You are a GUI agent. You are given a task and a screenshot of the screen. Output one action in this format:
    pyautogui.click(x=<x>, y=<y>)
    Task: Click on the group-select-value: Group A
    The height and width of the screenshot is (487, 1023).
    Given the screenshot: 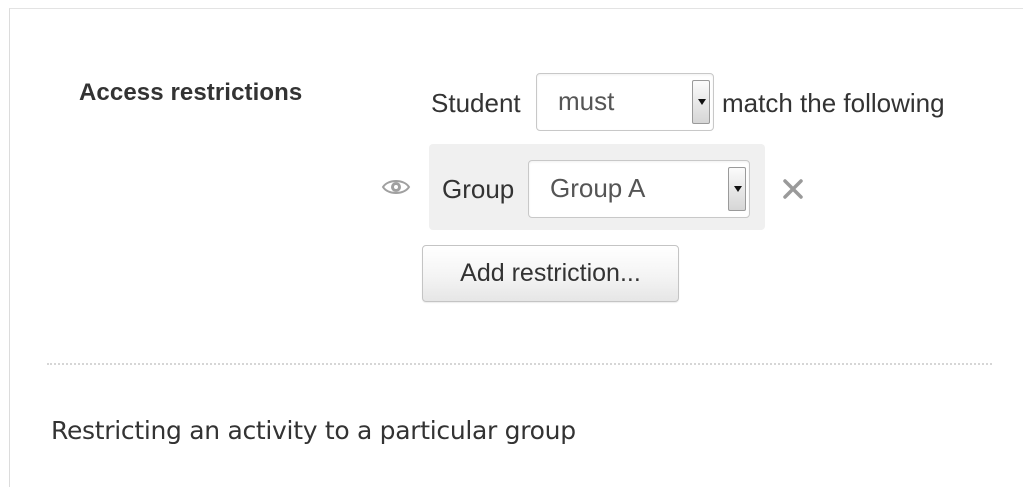 What is the action you would take?
    pyautogui.click(x=598, y=188)
    